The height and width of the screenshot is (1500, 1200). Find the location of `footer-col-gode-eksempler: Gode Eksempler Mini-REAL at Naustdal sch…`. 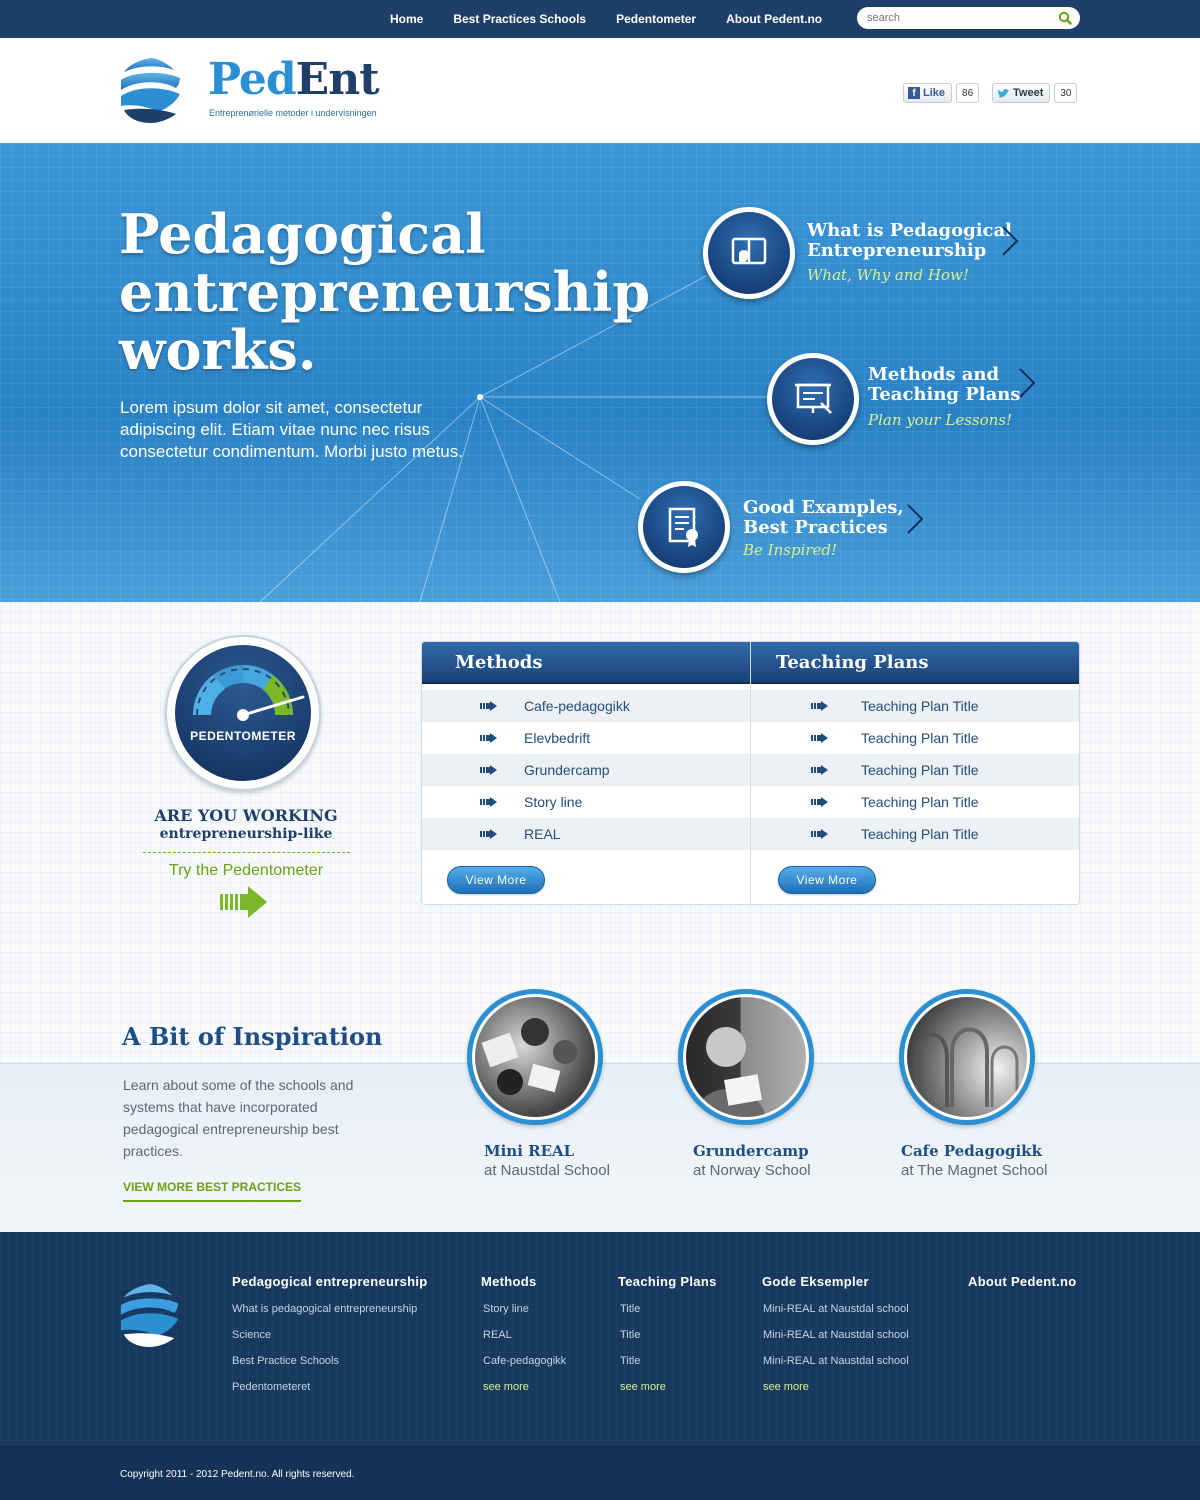

footer-col-gode-eksempler: Gode Eksempler Mini-REAL at Naustdal sch… is located at coordinates (835, 1340).